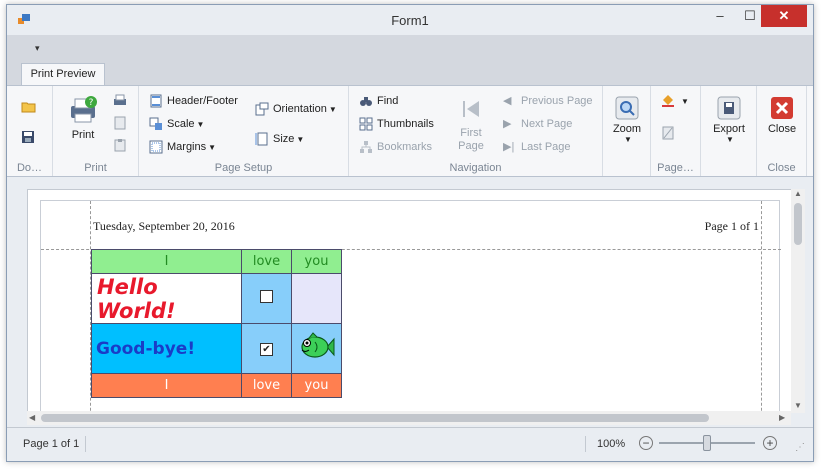 This screenshot has width=826, height=474. What do you see at coordinates (166, 348) in the screenshot?
I see `good-bye-cell: Good-bye!` at bounding box center [166, 348].